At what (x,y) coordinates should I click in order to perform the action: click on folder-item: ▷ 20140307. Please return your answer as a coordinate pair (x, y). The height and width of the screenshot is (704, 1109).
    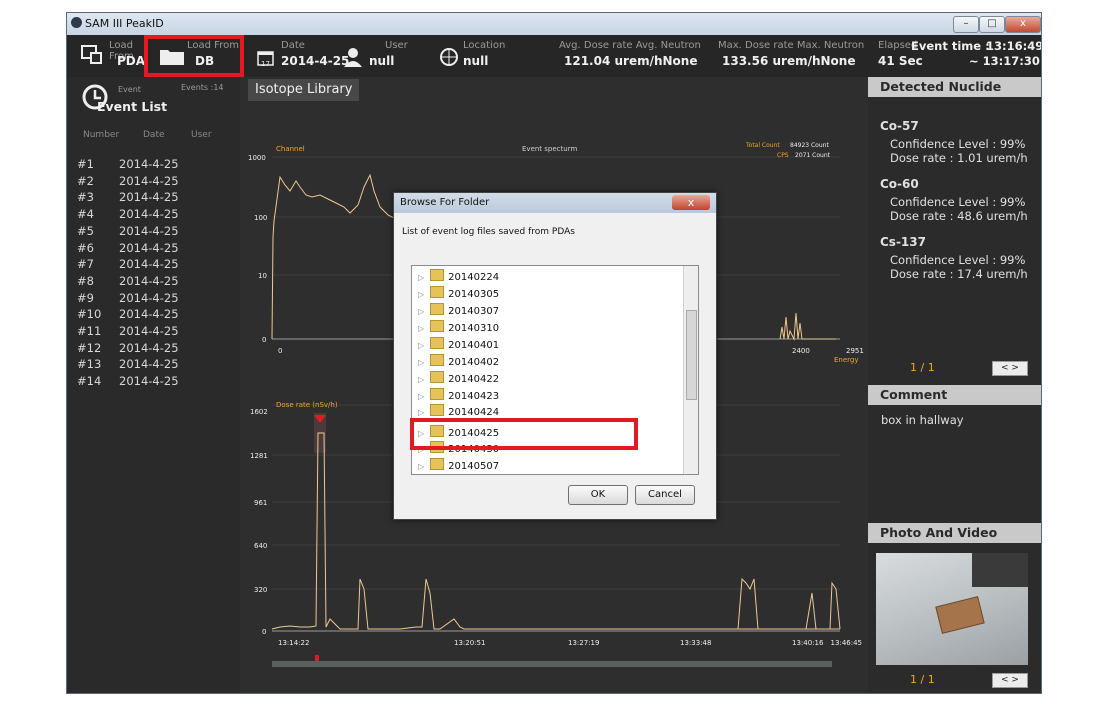
    Looking at the image, I should click on (458, 310).